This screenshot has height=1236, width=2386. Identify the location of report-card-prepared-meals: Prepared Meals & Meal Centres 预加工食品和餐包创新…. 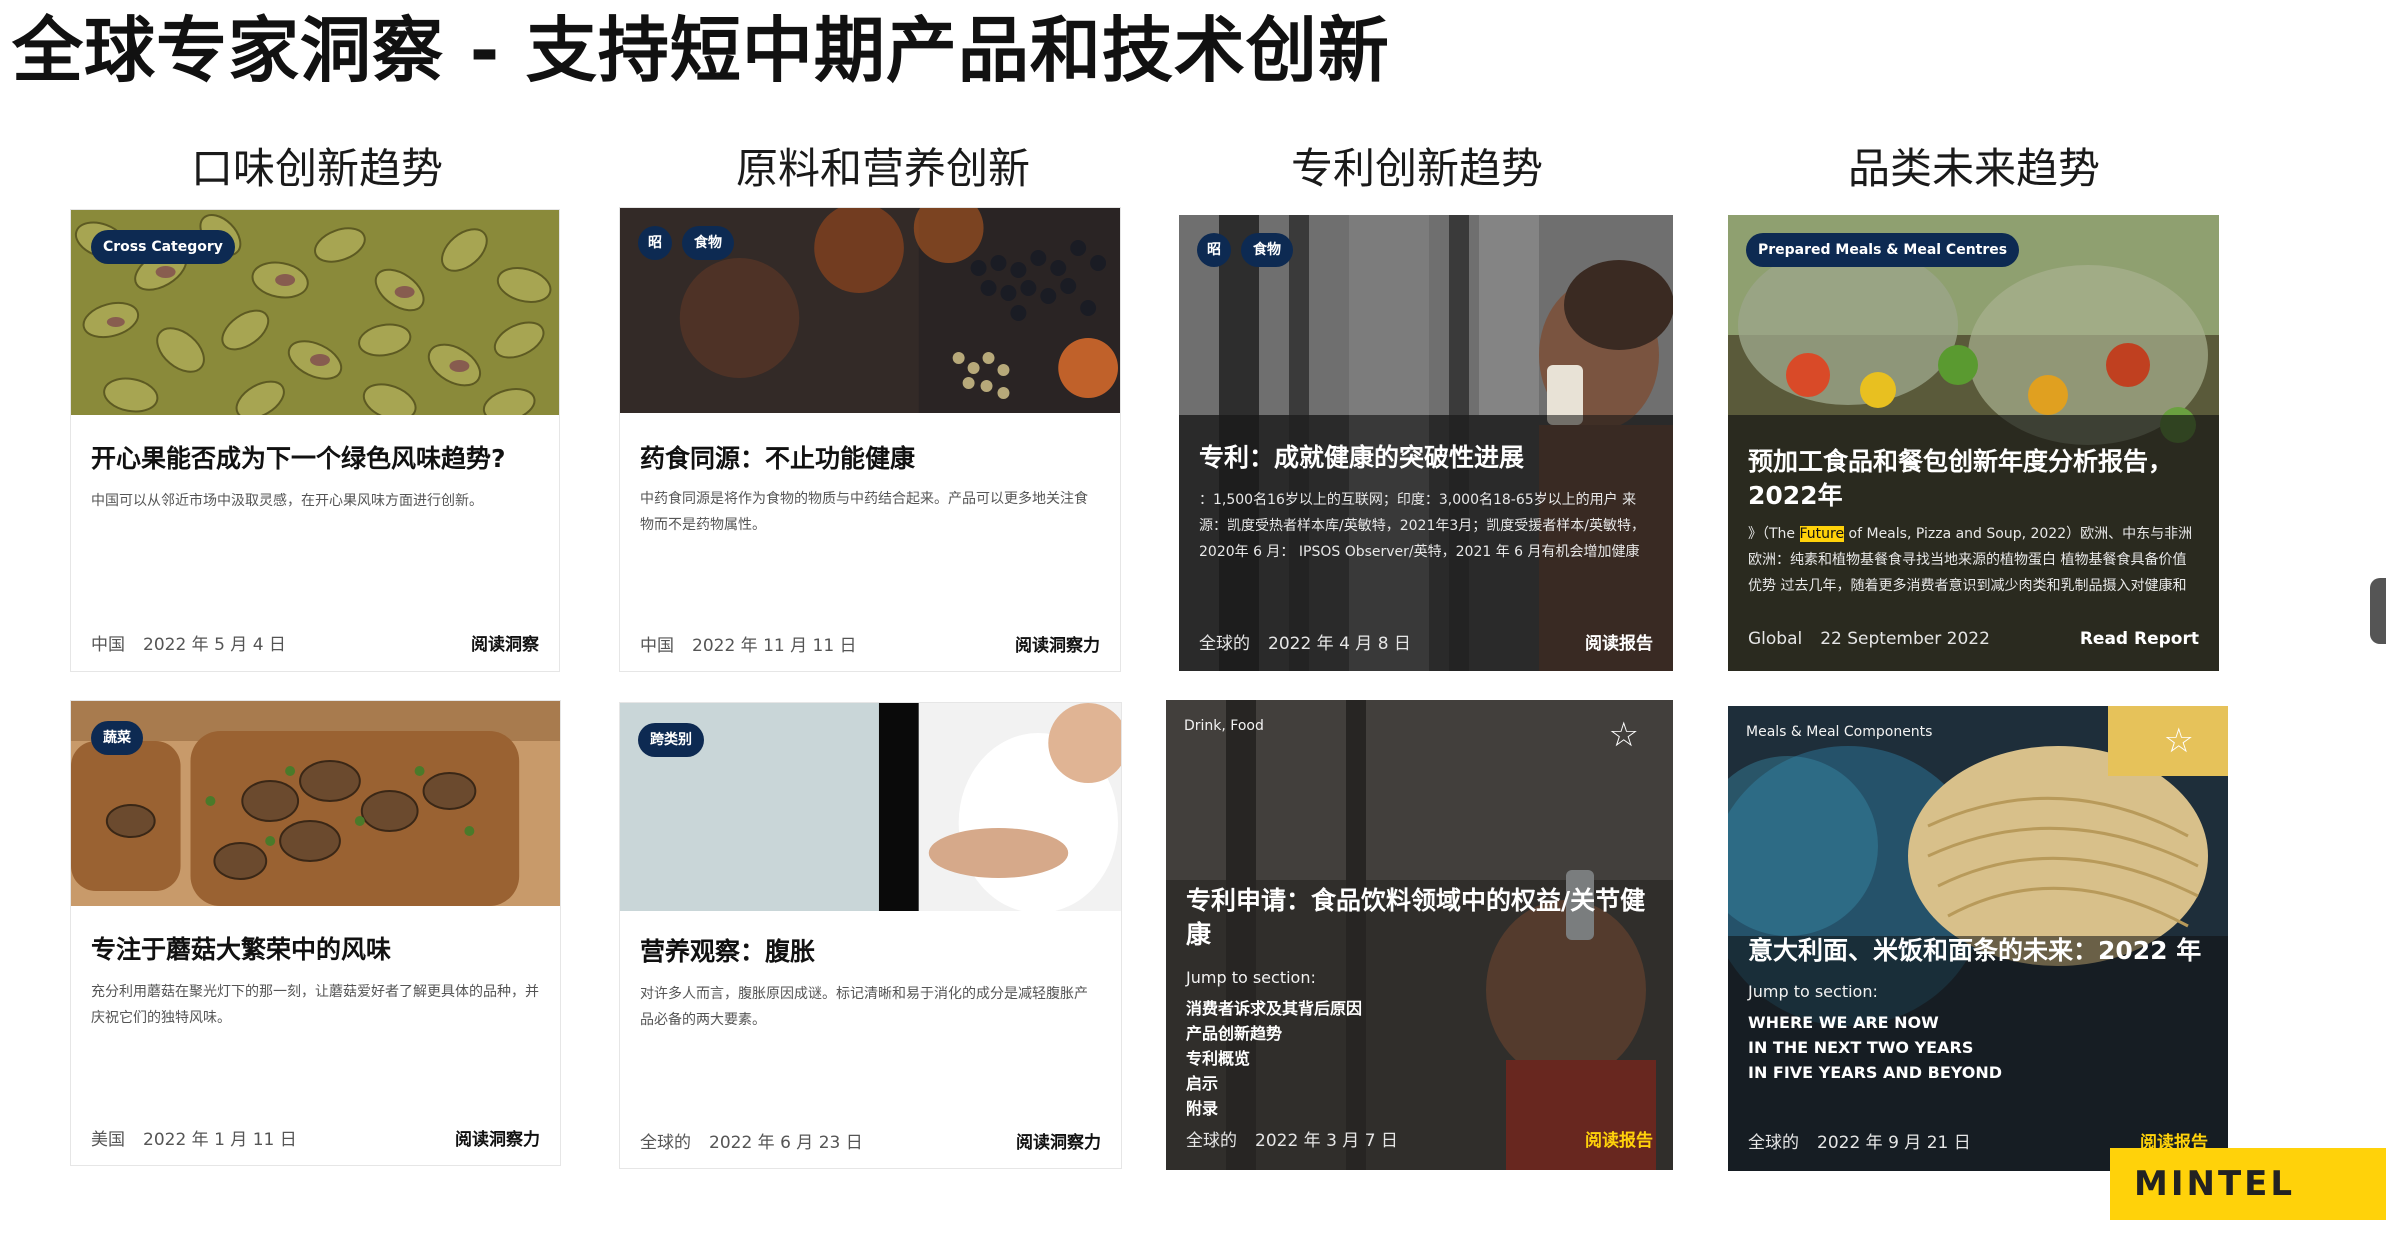
(1973, 443).